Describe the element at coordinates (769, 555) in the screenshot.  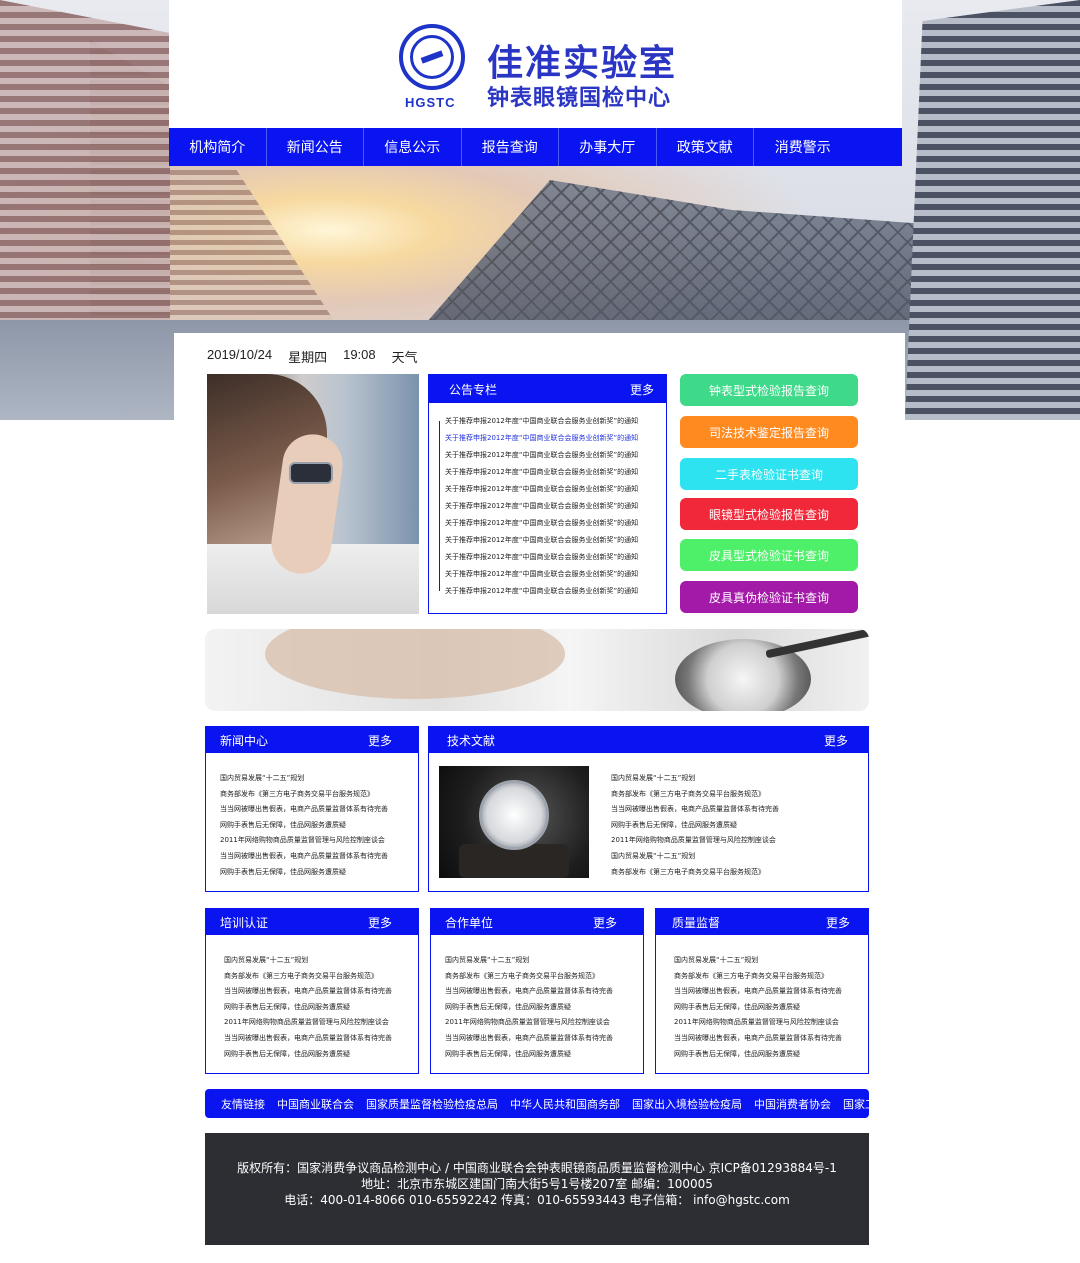
I see `query-button-leather-type: 皮具型式检验证书查询` at that location.